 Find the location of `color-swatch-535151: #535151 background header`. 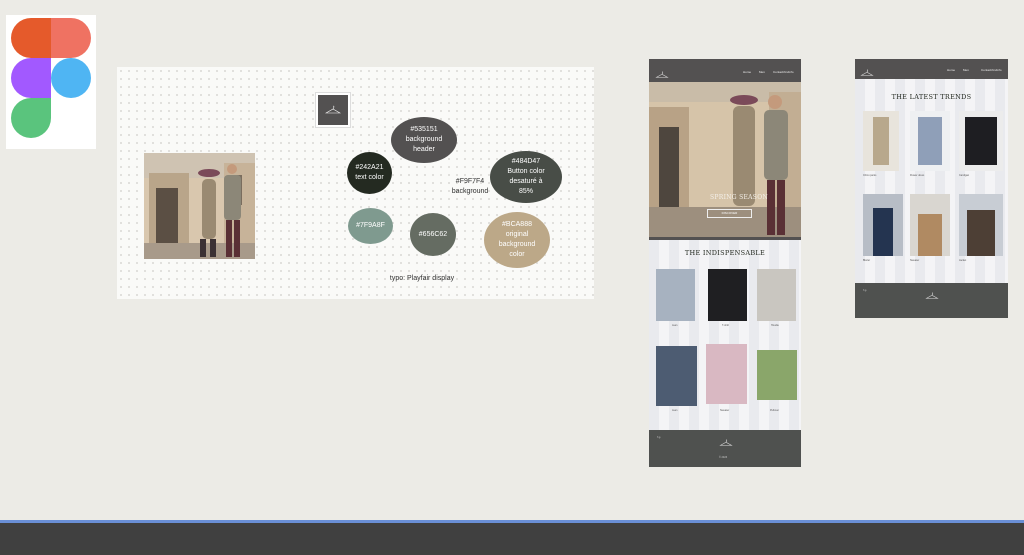

color-swatch-535151: #535151 background header is located at coordinates (424, 140).